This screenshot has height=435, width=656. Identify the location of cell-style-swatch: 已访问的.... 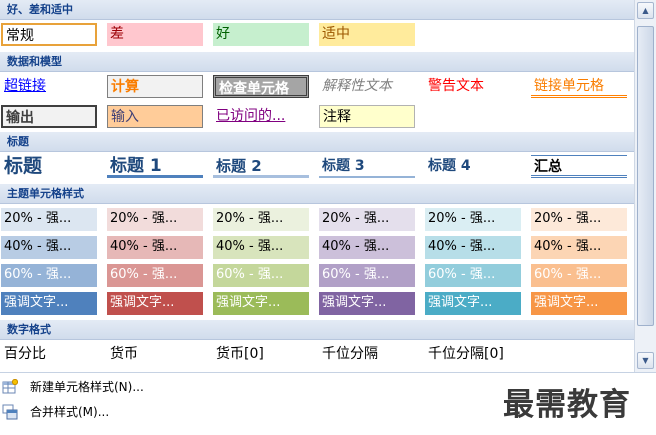
(261, 116).